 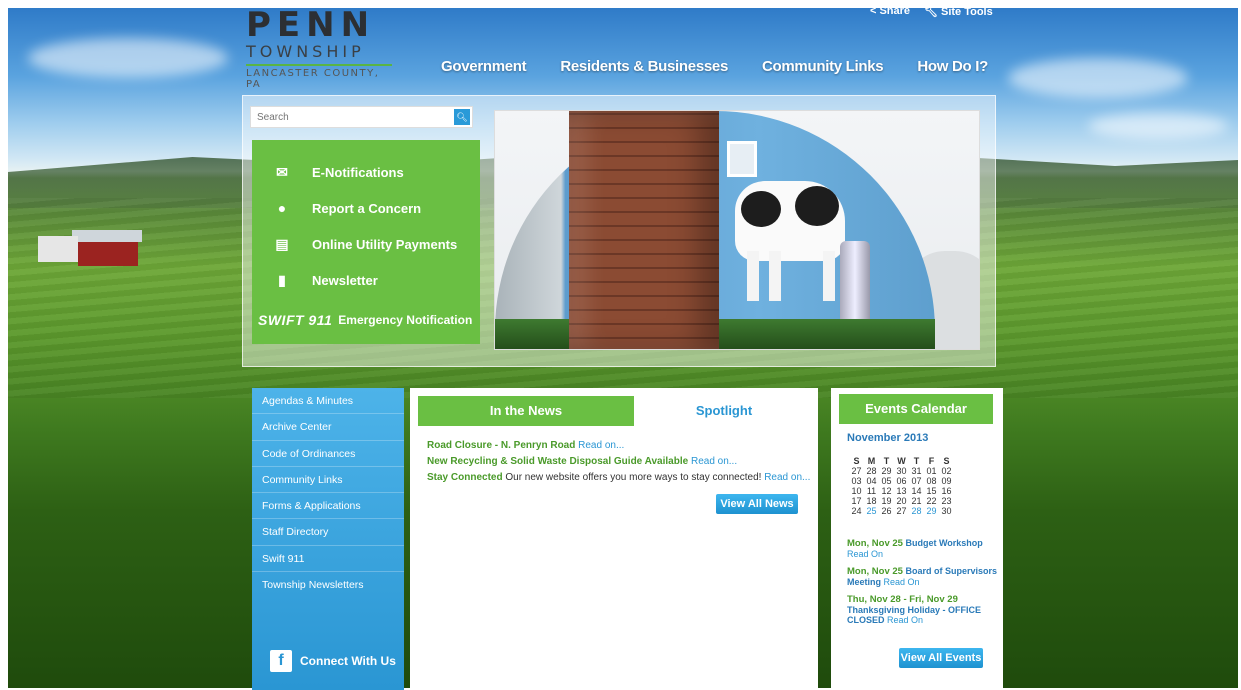 What do you see at coordinates (871, 471) in the screenshot?
I see `calendar-day: 28` at bounding box center [871, 471].